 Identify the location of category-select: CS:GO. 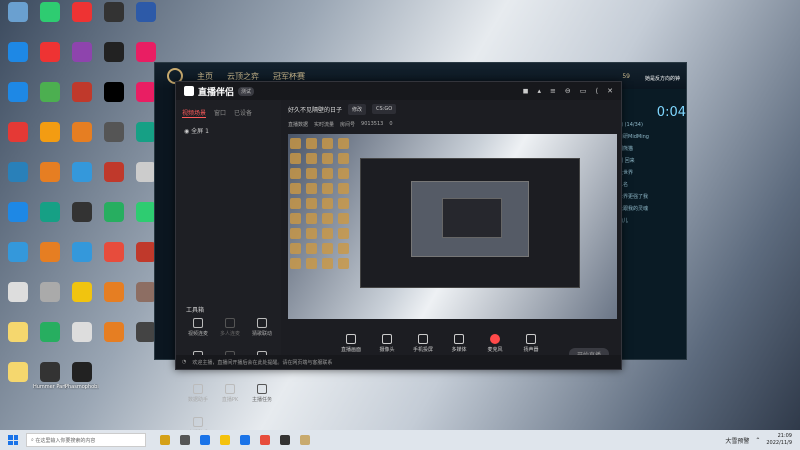
(384, 109).